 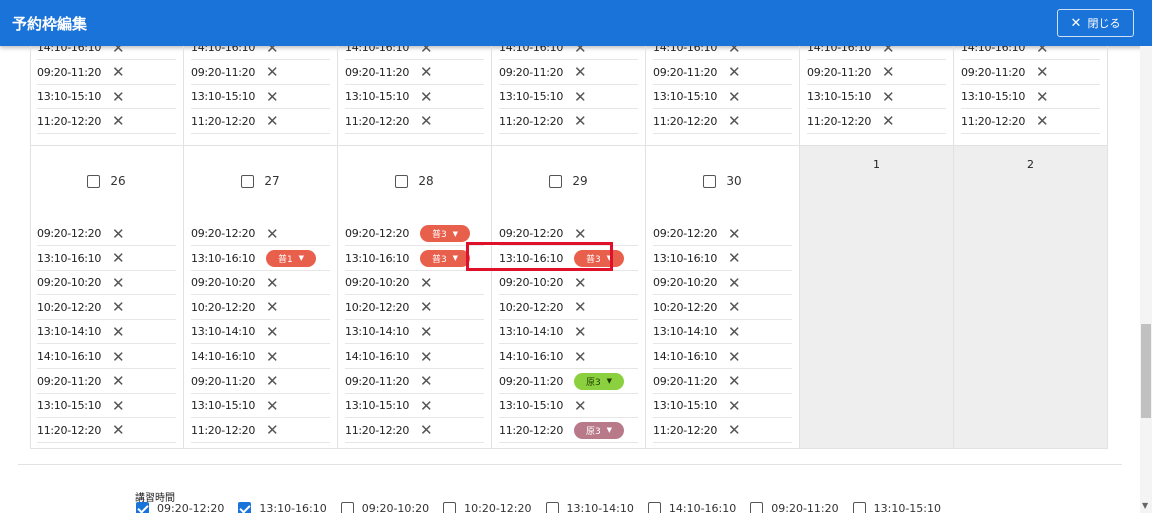 What do you see at coordinates (487, 507) in the screenshot?
I see `lecture-time-option: 10:20-12:20` at bounding box center [487, 507].